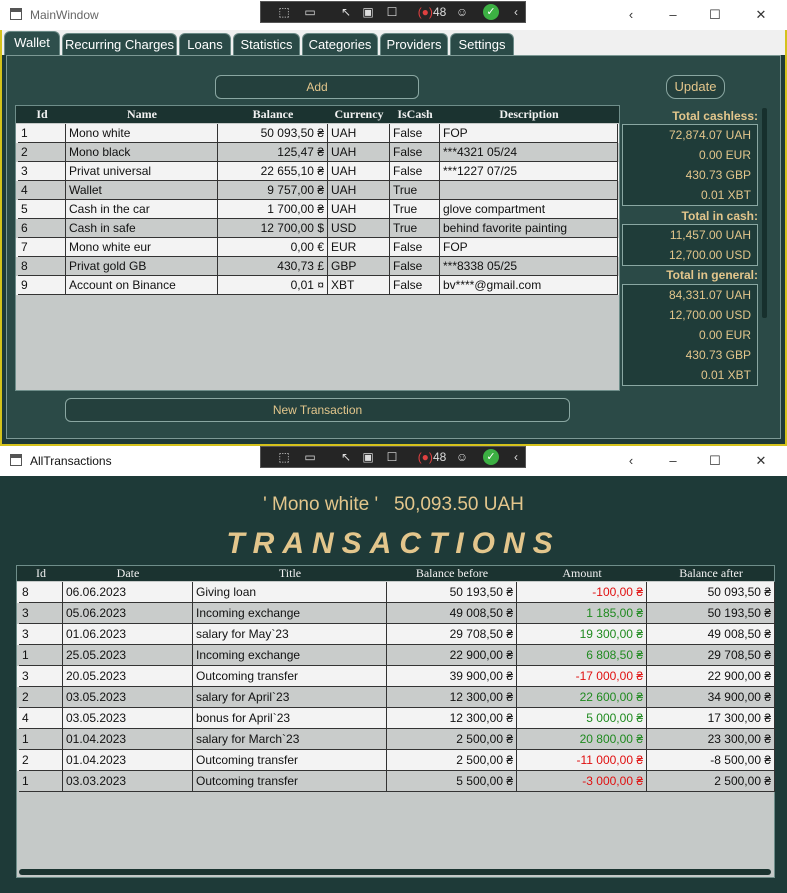 Image resolution: width=787 pixels, height=893 pixels. Describe the element at coordinates (317, 410) in the screenshot. I see `new-transaction-button: New Transaction` at that location.